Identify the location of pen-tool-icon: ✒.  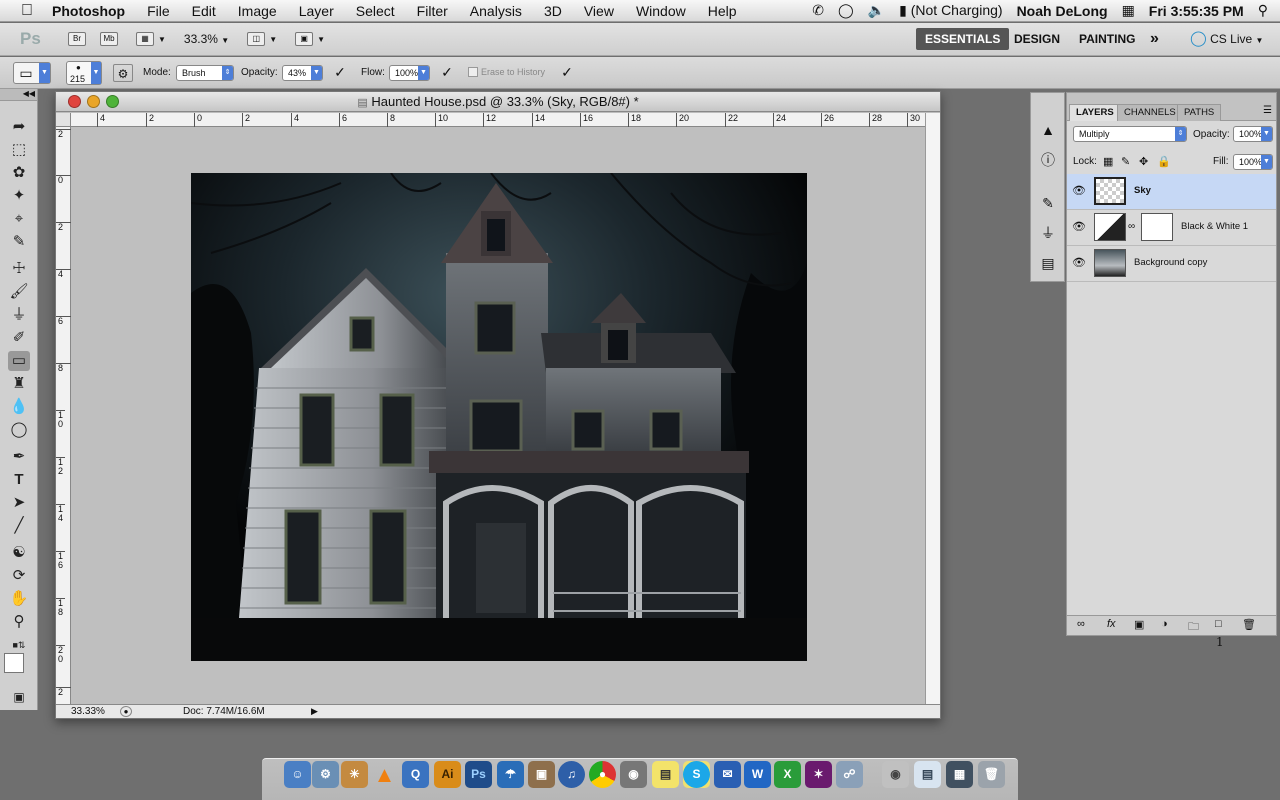
(19, 457).